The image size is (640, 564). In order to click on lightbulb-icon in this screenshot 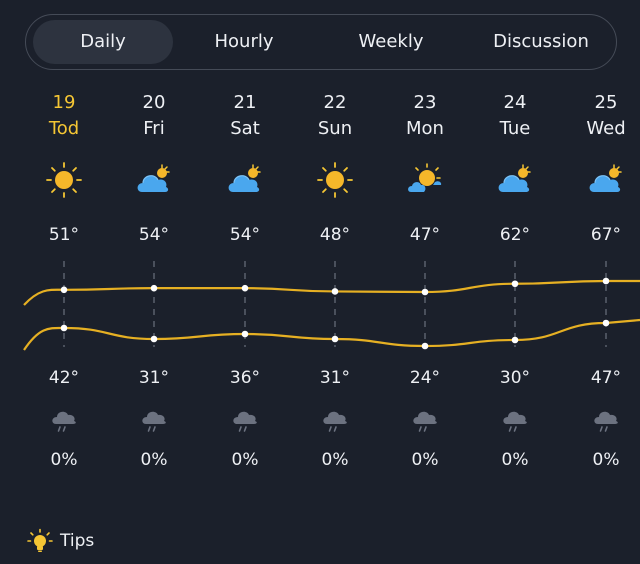, I will do `click(40, 540)`.